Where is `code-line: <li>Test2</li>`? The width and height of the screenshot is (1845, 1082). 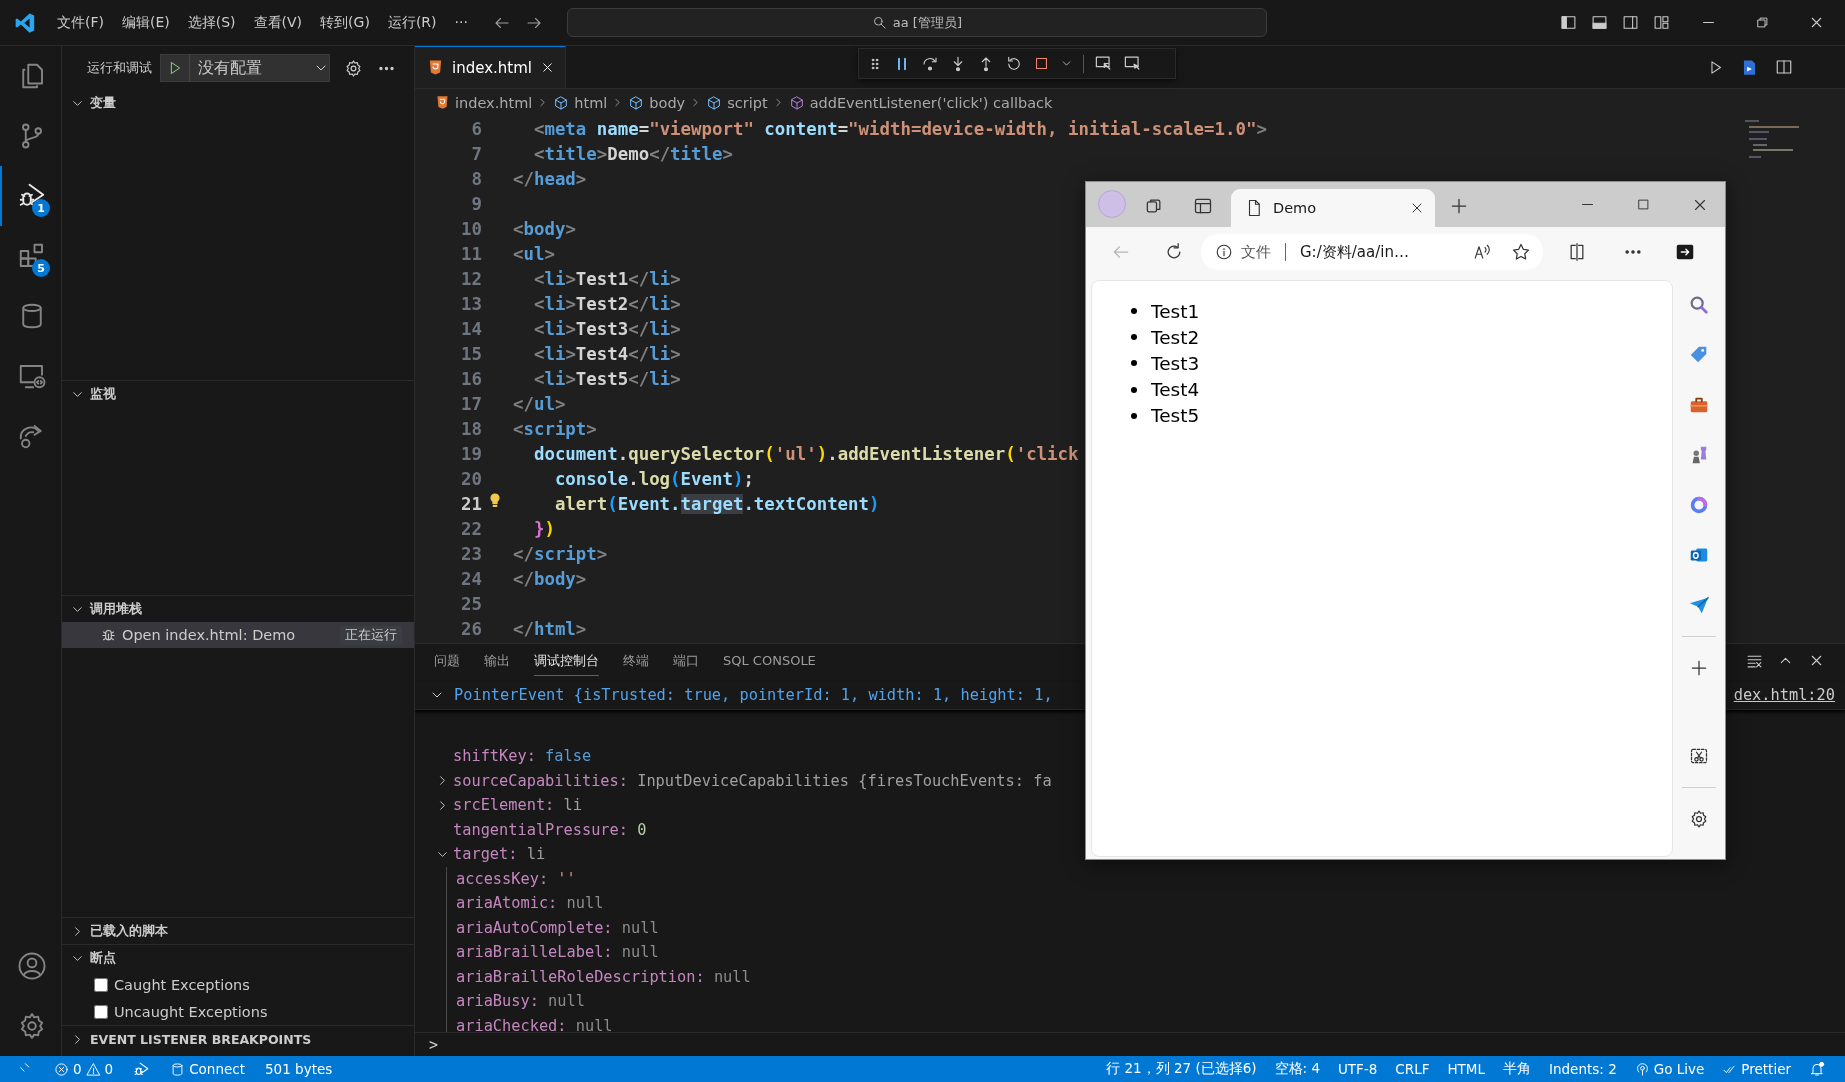 code-line: <li>Test2</li> is located at coordinates (606, 303).